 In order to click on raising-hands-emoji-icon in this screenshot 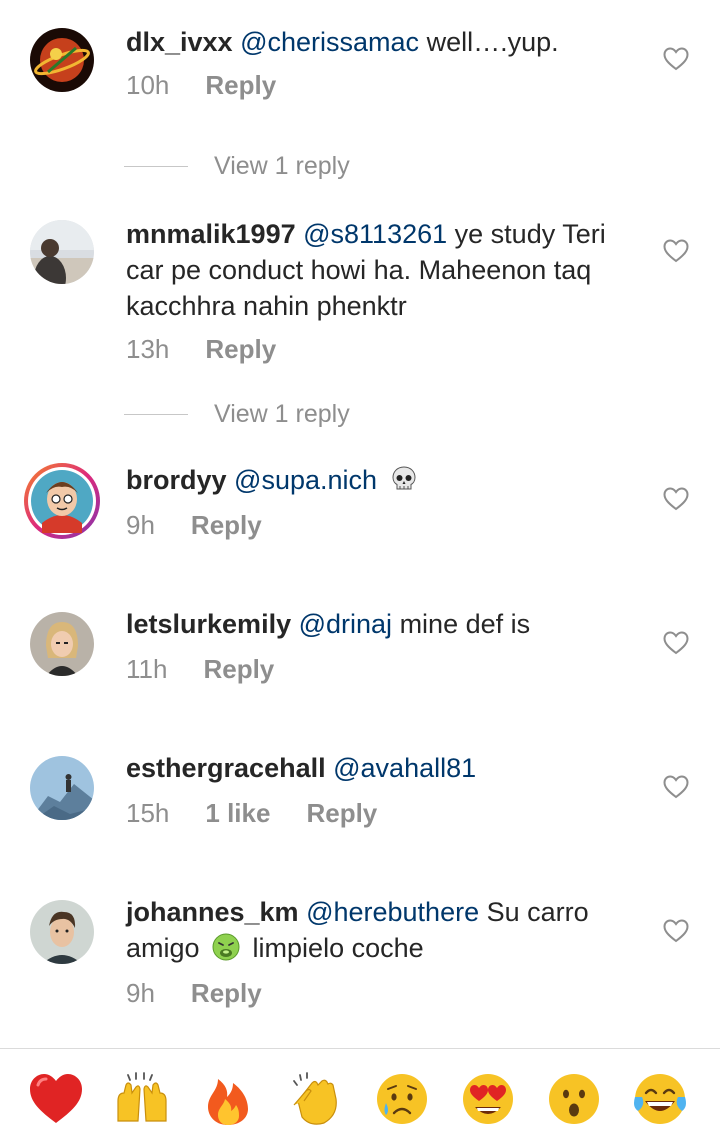, I will do `click(142, 1099)`.